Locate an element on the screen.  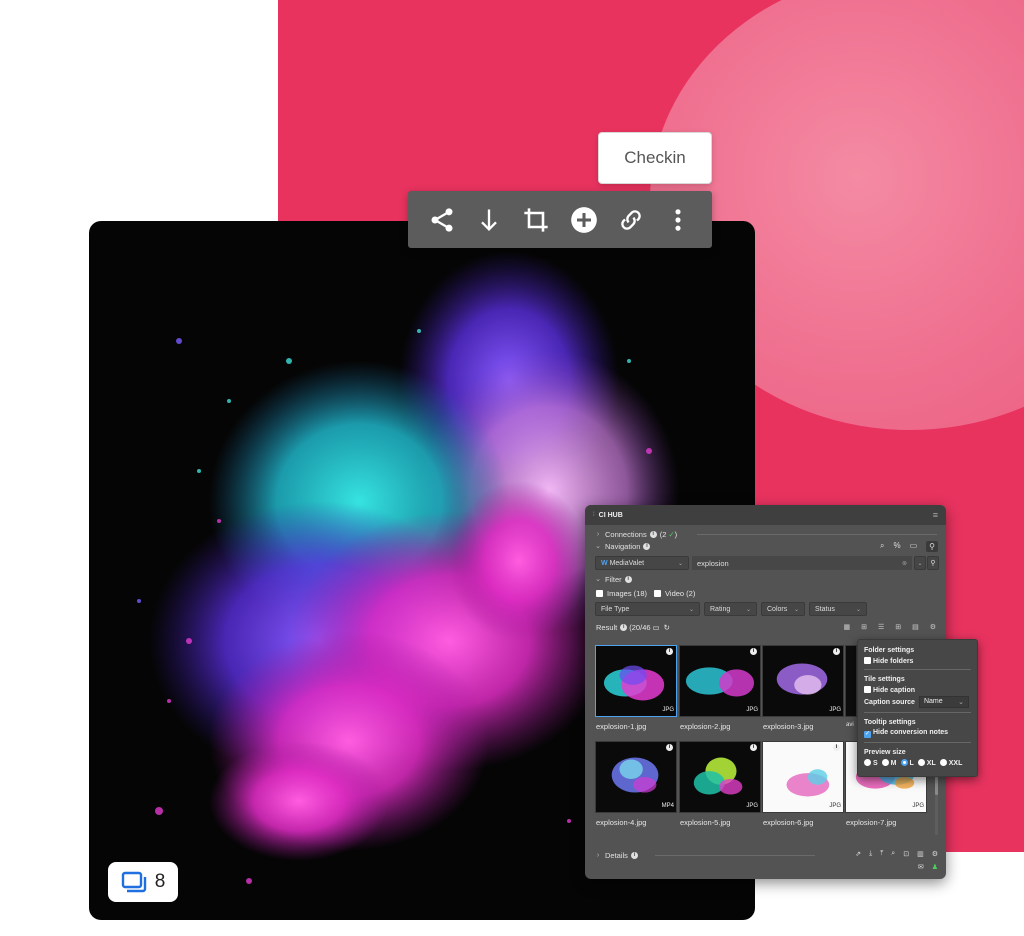
search-dropdown: ⌄ is located at coordinates (920, 563).